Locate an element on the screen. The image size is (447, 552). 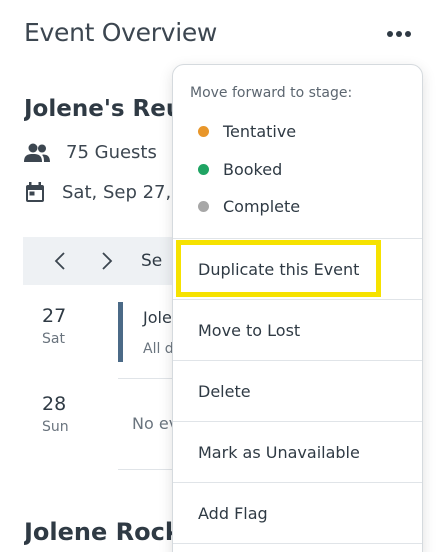
menu-heading: Move forward to stage: is located at coordinates (271, 93).